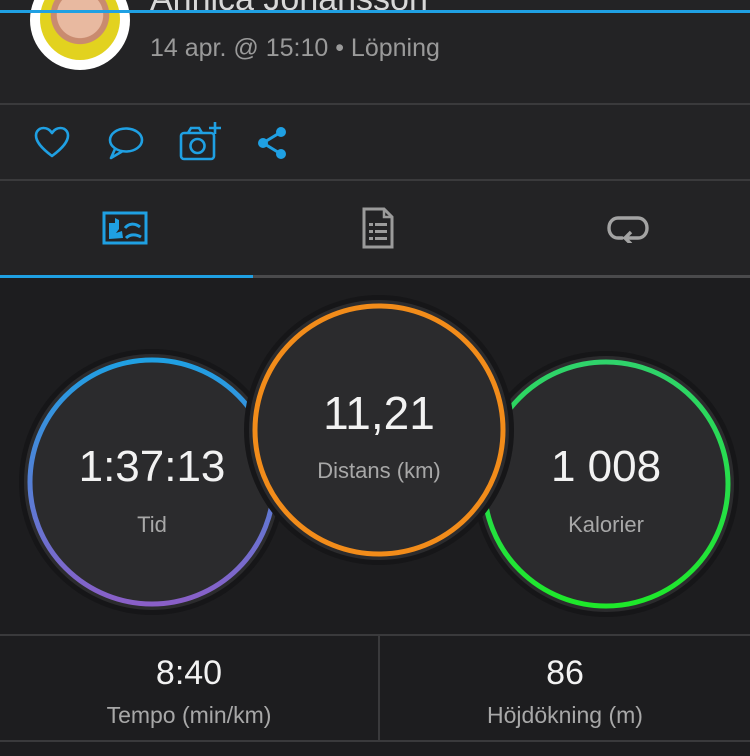 This screenshot has width=750, height=756. Describe the element at coordinates (125, 143) in the screenshot. I see `comment-icon` at that location.